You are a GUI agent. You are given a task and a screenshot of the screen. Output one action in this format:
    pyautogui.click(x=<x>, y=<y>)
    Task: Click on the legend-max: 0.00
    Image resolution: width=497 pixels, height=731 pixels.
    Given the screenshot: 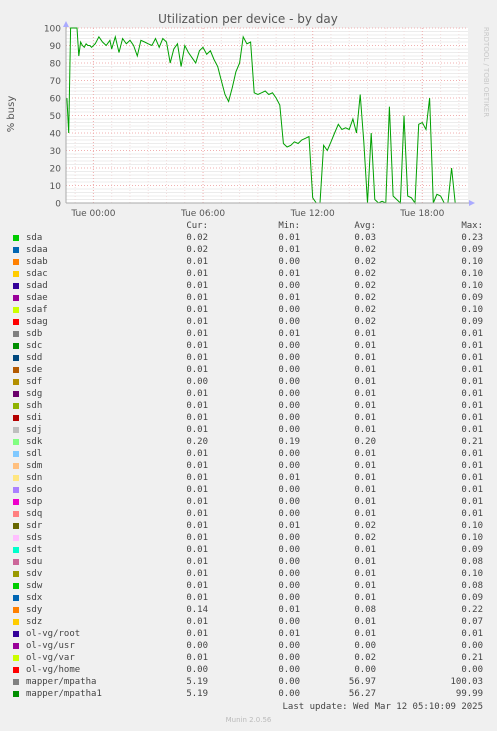 What is the action you would take?
    pyautogui.click(x=472, y=646)
    